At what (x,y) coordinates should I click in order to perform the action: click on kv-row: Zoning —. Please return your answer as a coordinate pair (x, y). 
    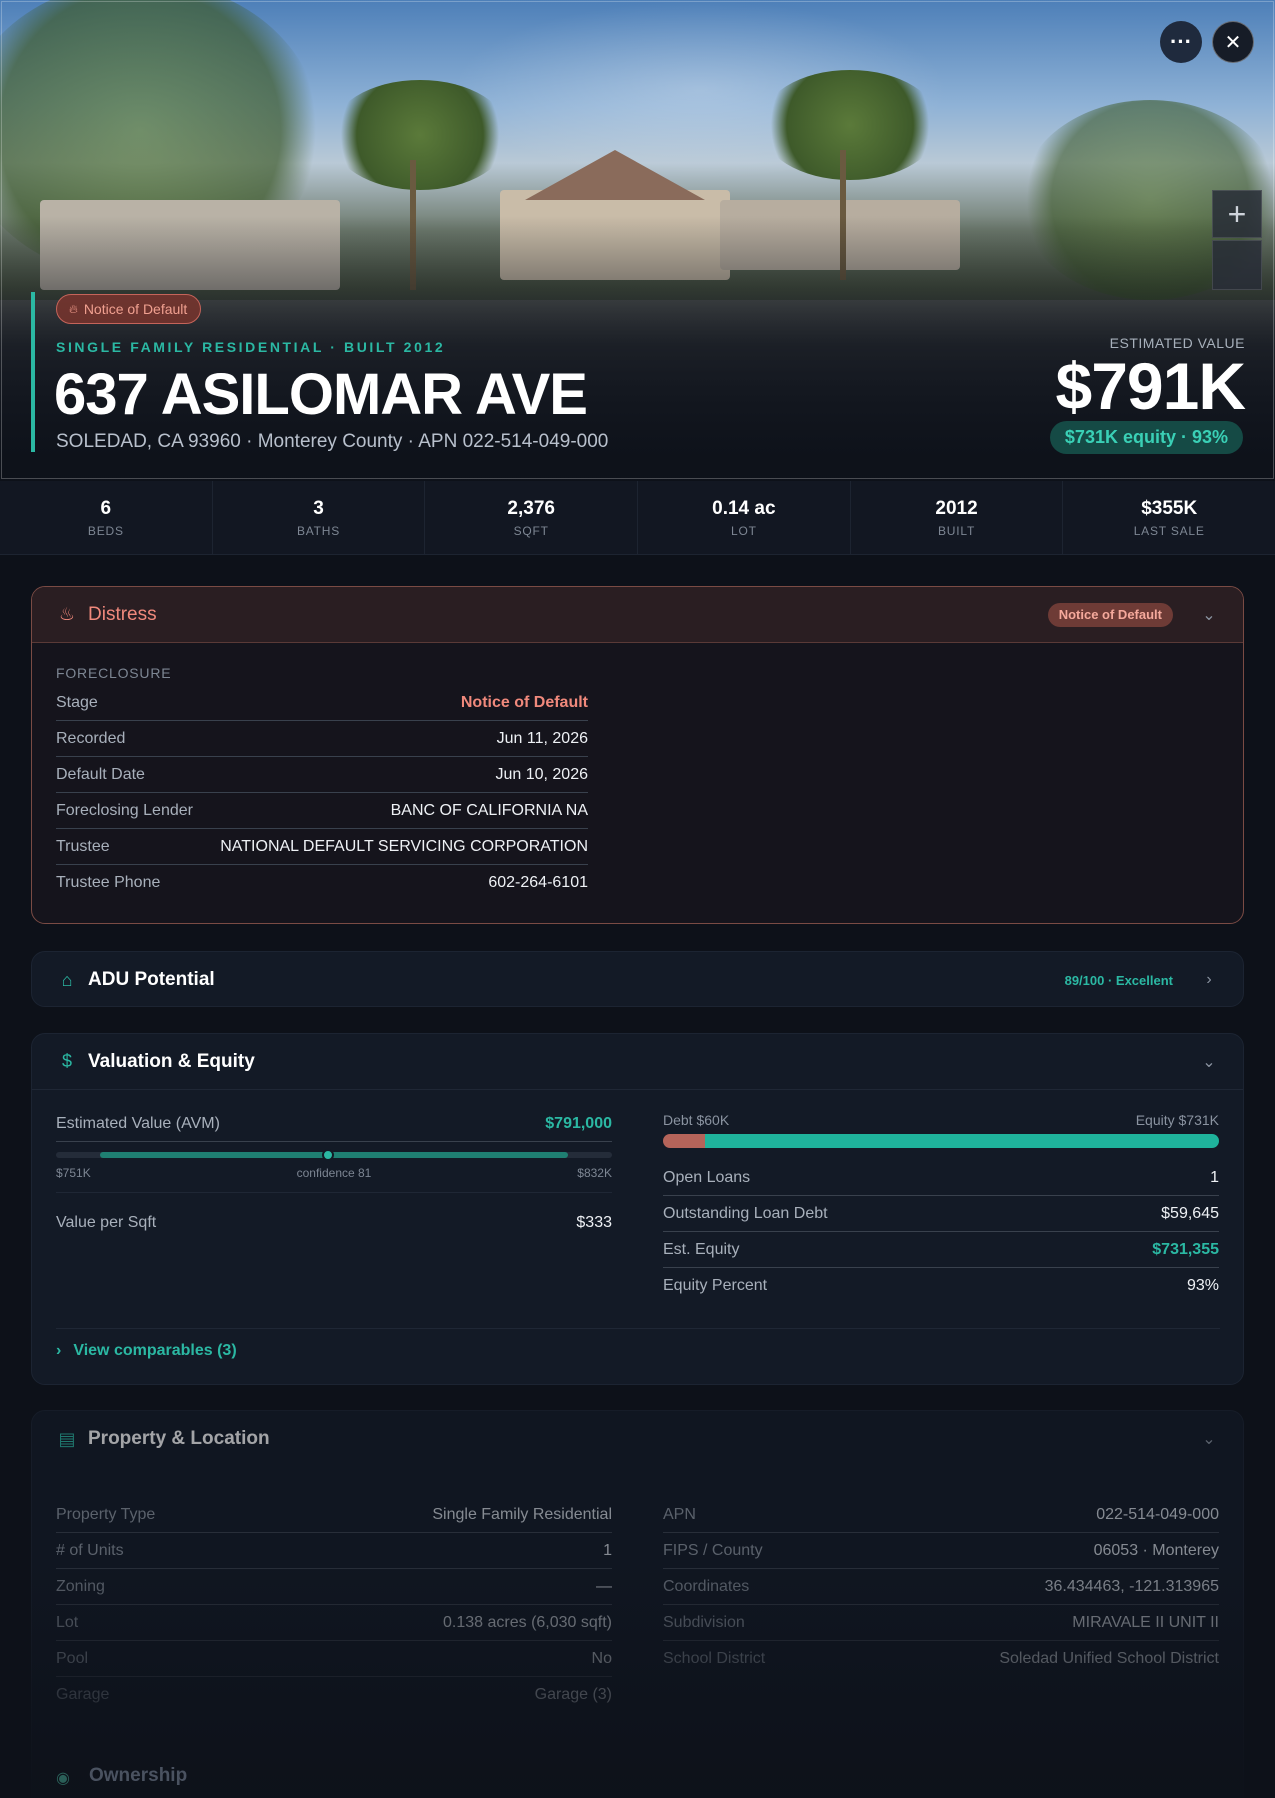
    Looking at the image, I should click on (334, 1587).